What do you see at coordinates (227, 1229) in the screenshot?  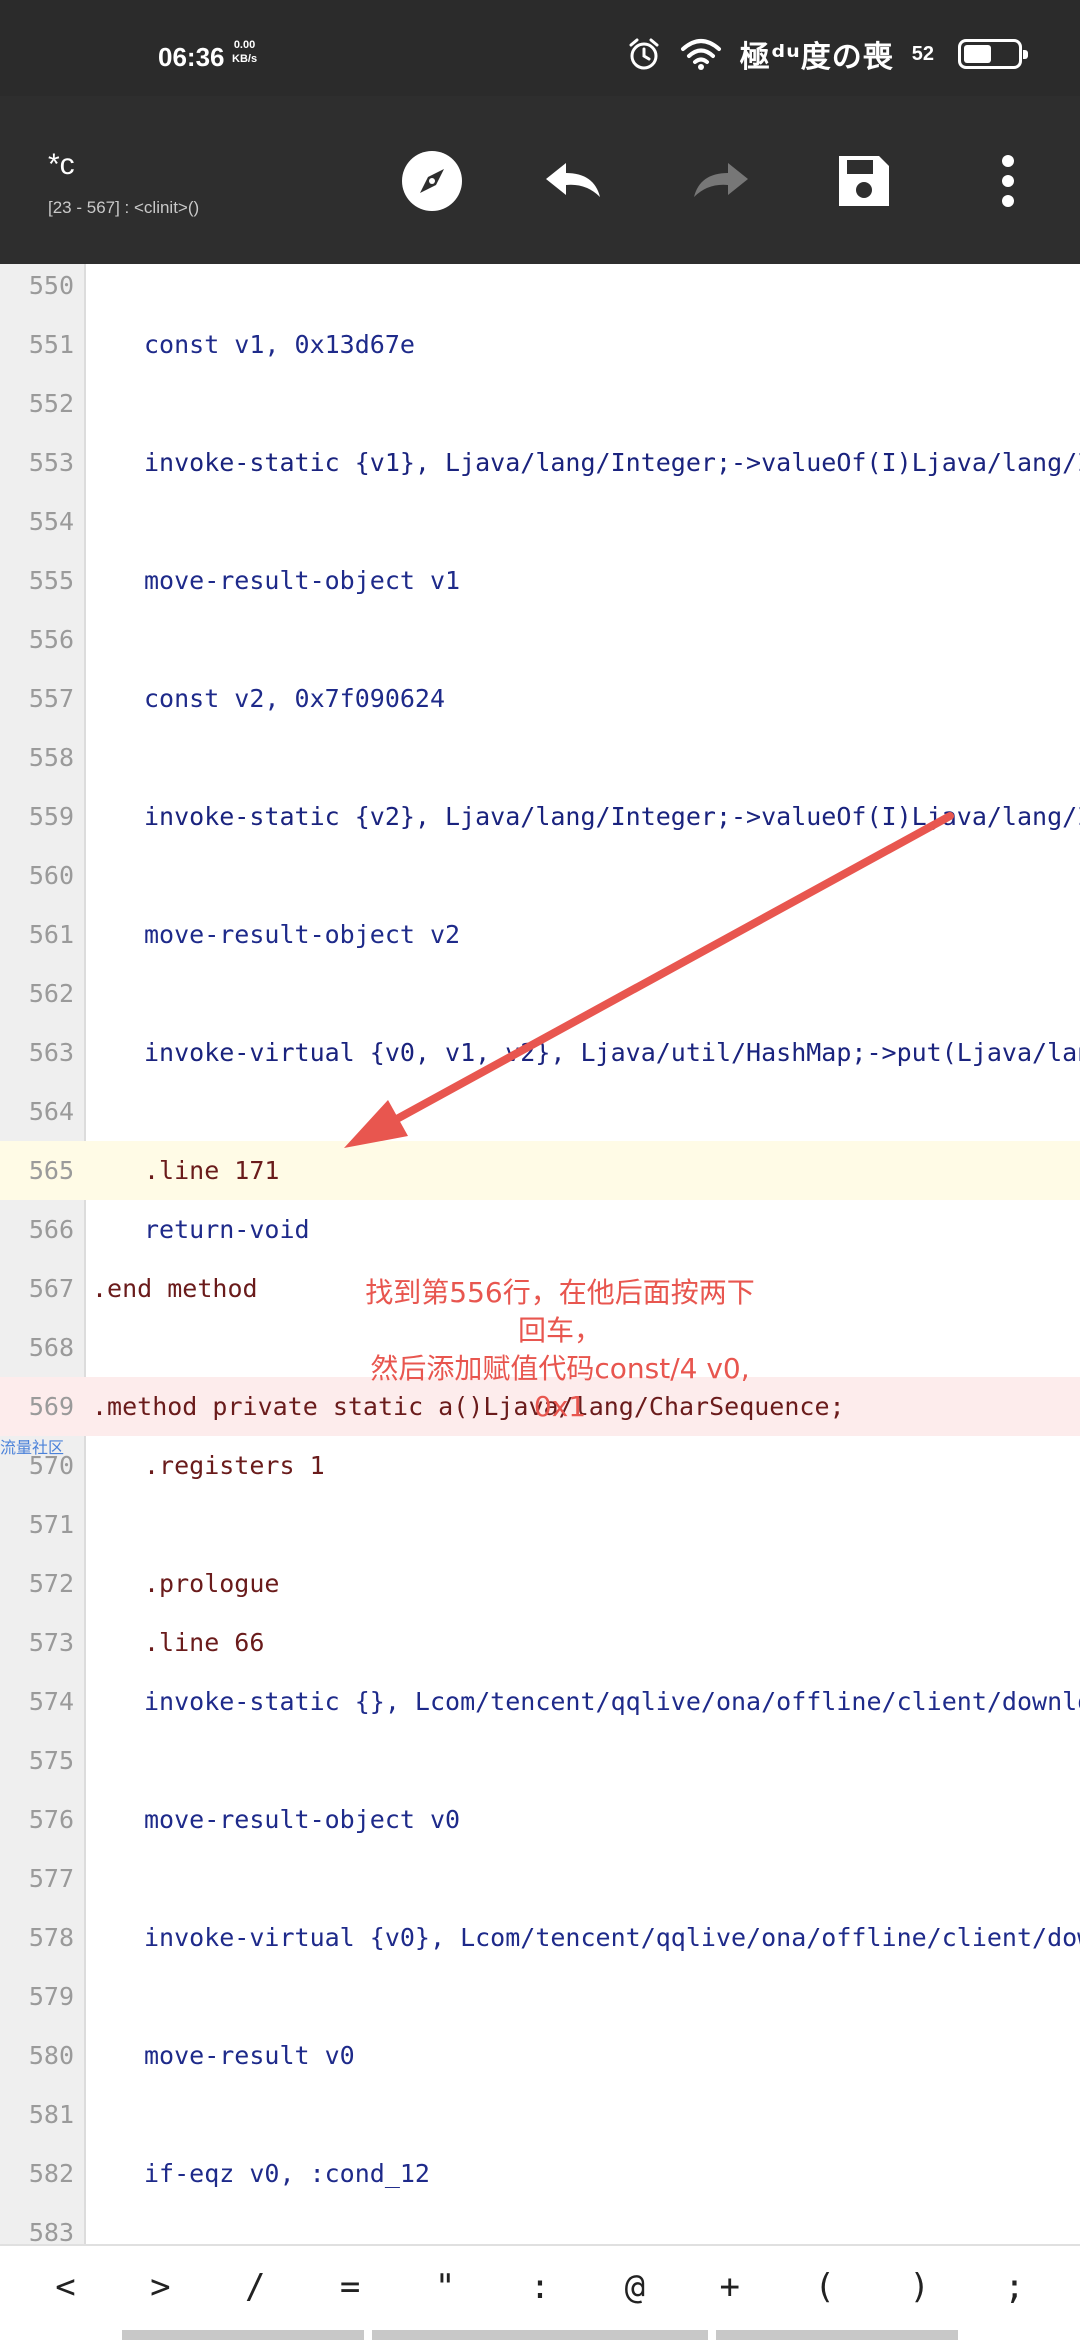 I see `code-text: return-void` at bounding box center [227, 1229].